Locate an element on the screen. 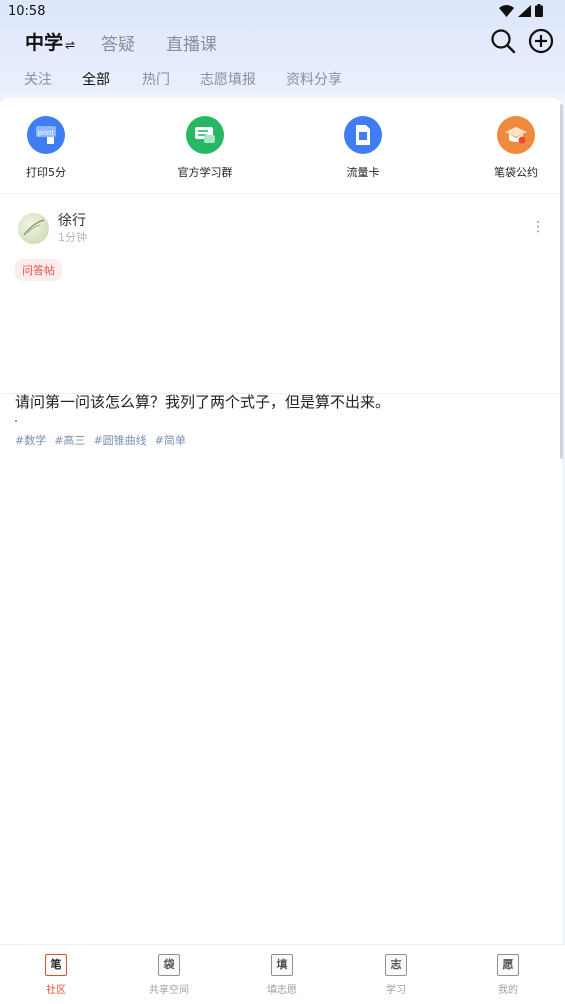  battery-icon is located at coordinates (539, 10).